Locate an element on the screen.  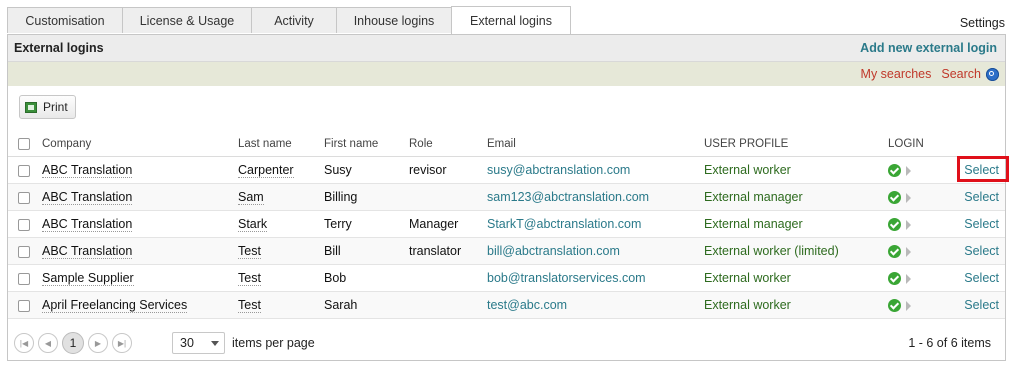
current-page-button: 1 is located at coordinates (73, 343).